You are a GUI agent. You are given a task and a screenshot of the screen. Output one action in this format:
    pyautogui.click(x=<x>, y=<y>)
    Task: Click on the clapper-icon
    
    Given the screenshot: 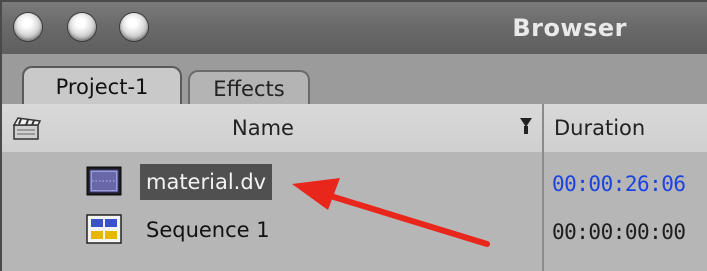 What is the action you would take?
    pyautogui.click(x=27, y=128)
    